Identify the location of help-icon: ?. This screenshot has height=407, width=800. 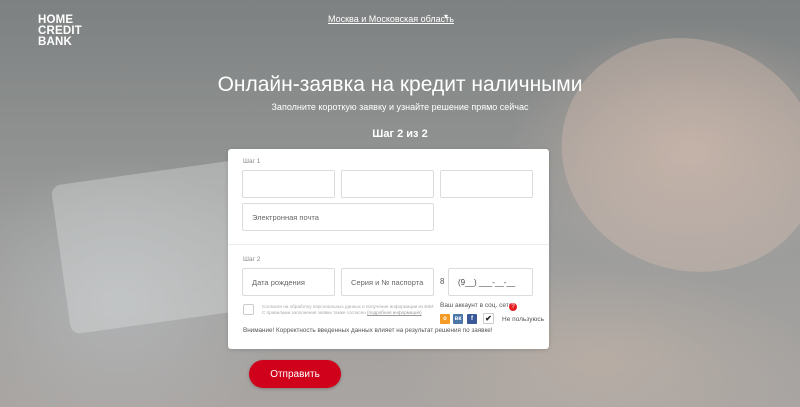
(513, 307).